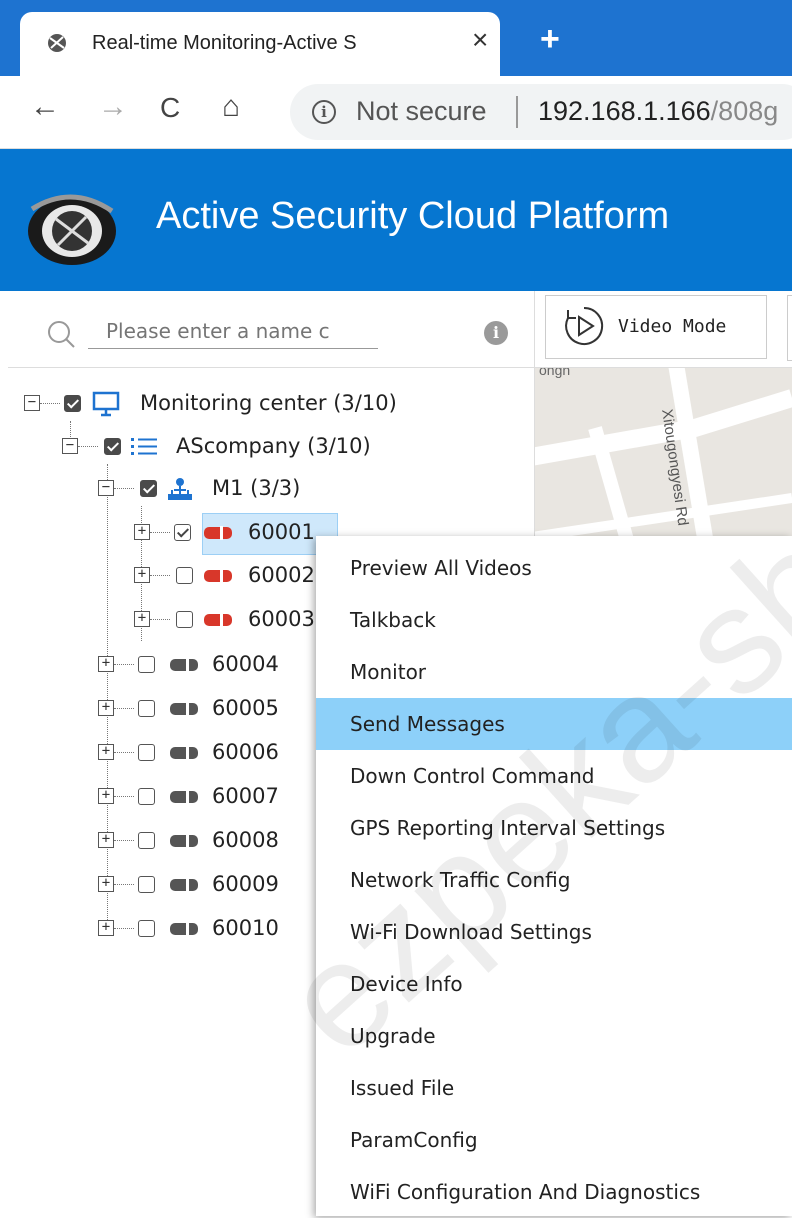  I want to click on reload-icon: C, so click(170, 108).